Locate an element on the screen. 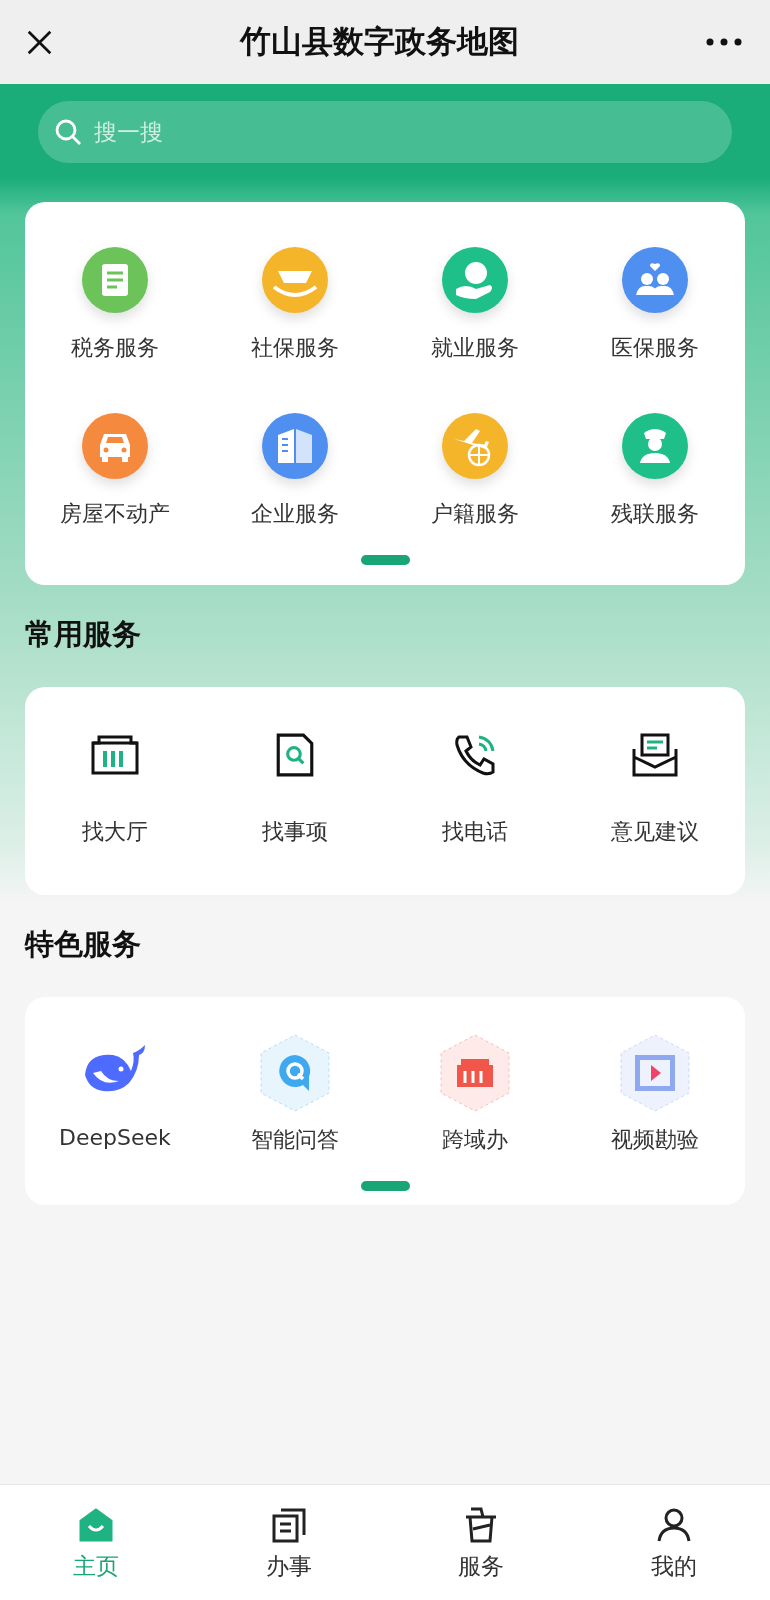  service-button: 视频勘验 is located at coordinates (655, 1093).